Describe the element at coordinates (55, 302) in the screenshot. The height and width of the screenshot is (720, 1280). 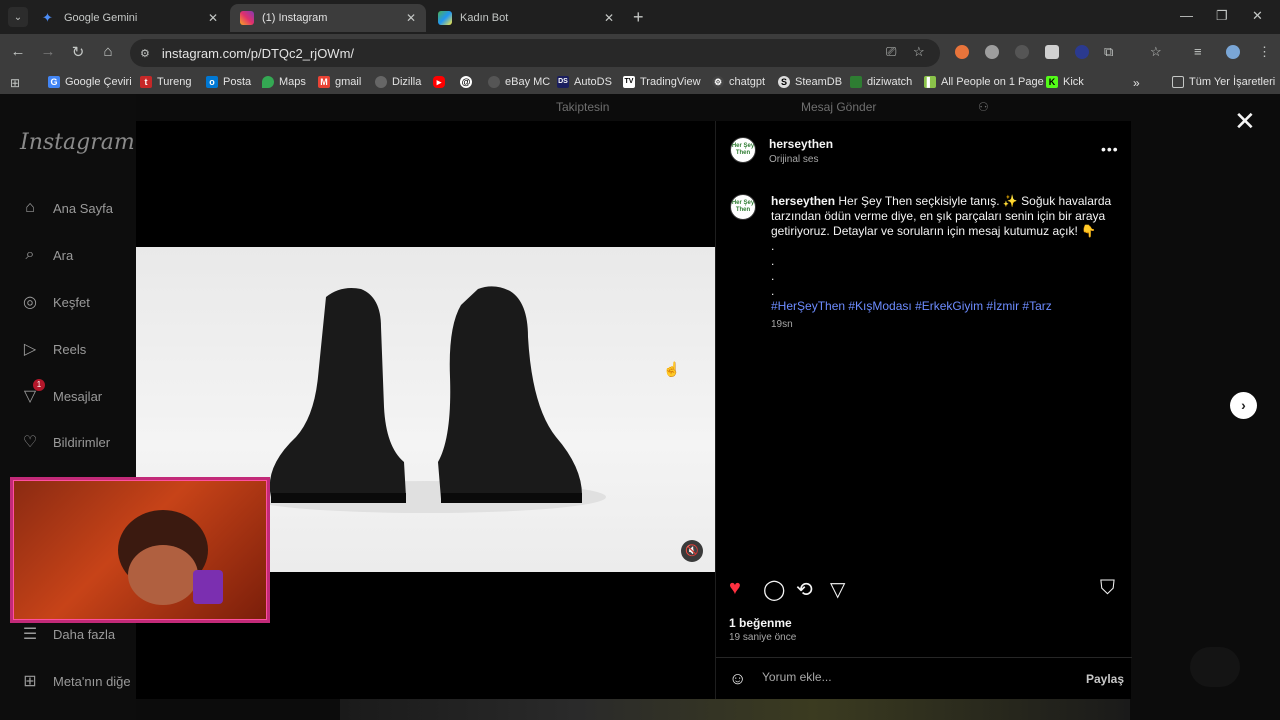
I see `nav-explore: ◎ Keşfet` at that location.